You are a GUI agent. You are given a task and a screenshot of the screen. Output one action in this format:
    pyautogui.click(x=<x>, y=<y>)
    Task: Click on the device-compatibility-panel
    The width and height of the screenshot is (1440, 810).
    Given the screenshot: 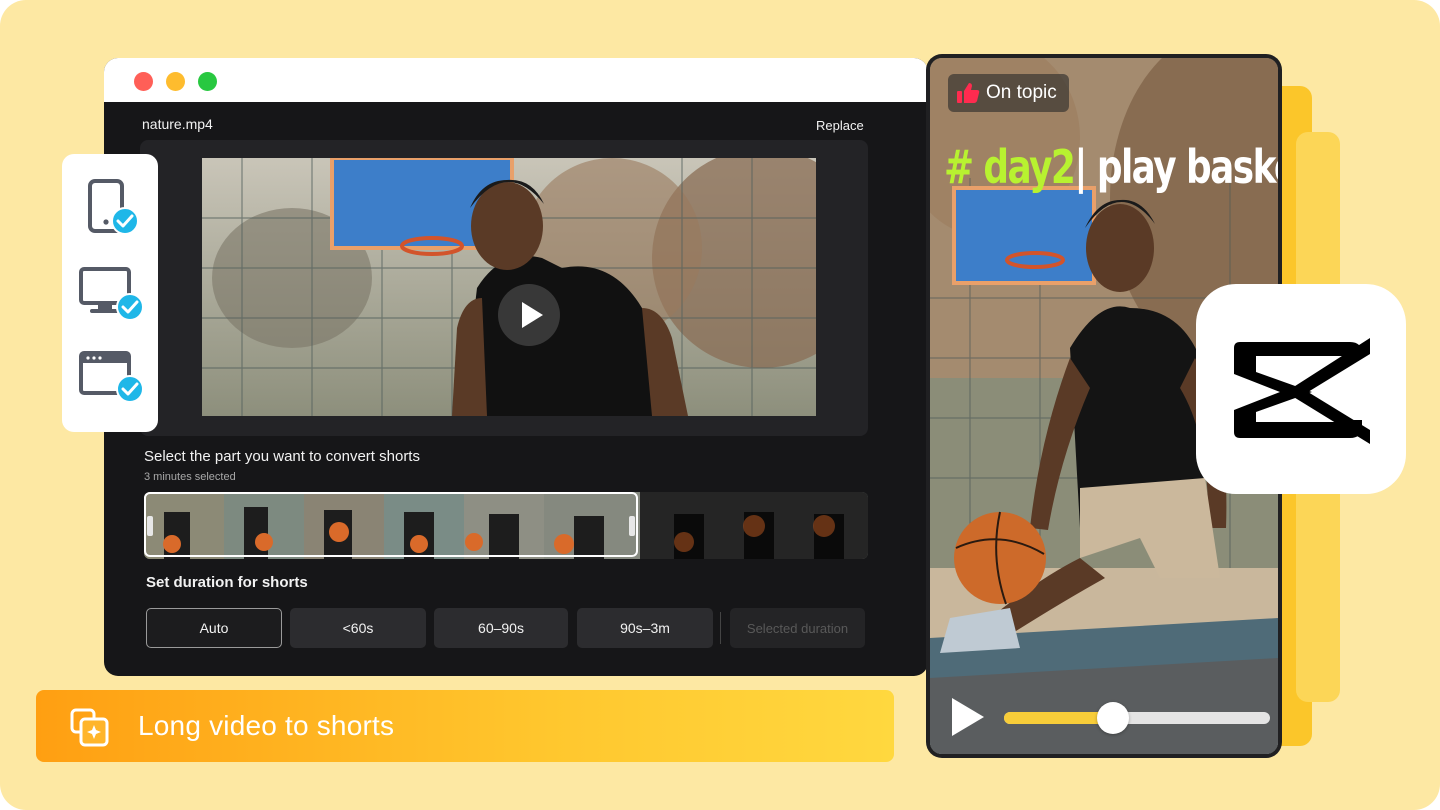 What is the action you would take?
    pyautogui.click(x=110, y=293)
    